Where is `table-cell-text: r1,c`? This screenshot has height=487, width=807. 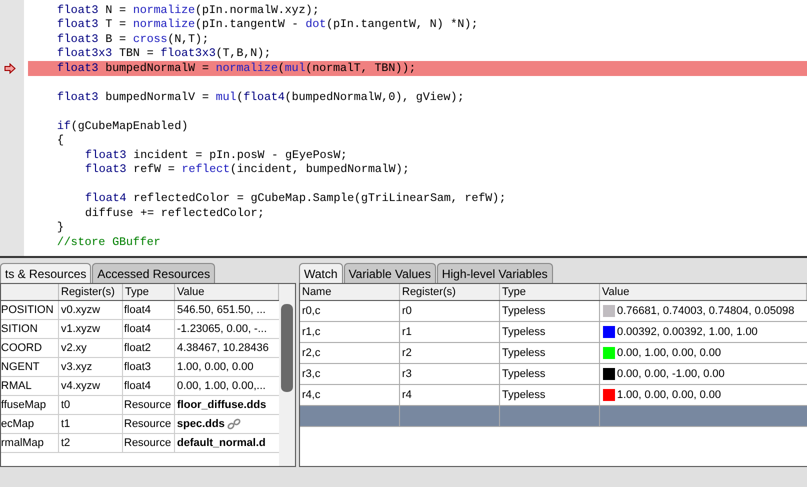
table-cell-text: r1,c is located at coordinates (311, 332).